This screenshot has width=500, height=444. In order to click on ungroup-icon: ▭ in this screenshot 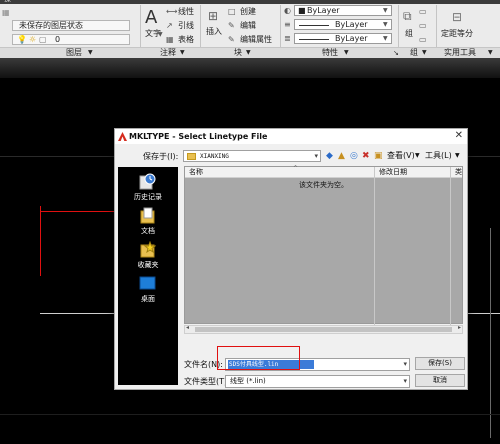, I will do `click(423, 12)`.